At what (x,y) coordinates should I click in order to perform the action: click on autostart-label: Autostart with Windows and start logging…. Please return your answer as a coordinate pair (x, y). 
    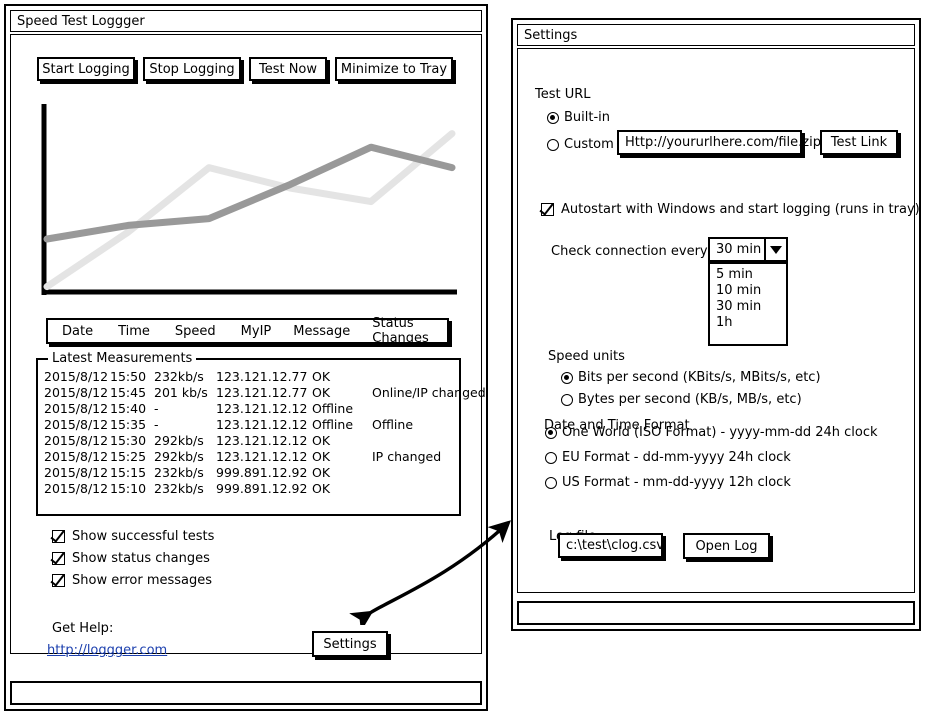
    Looking at the image, I should click on (740, 209).